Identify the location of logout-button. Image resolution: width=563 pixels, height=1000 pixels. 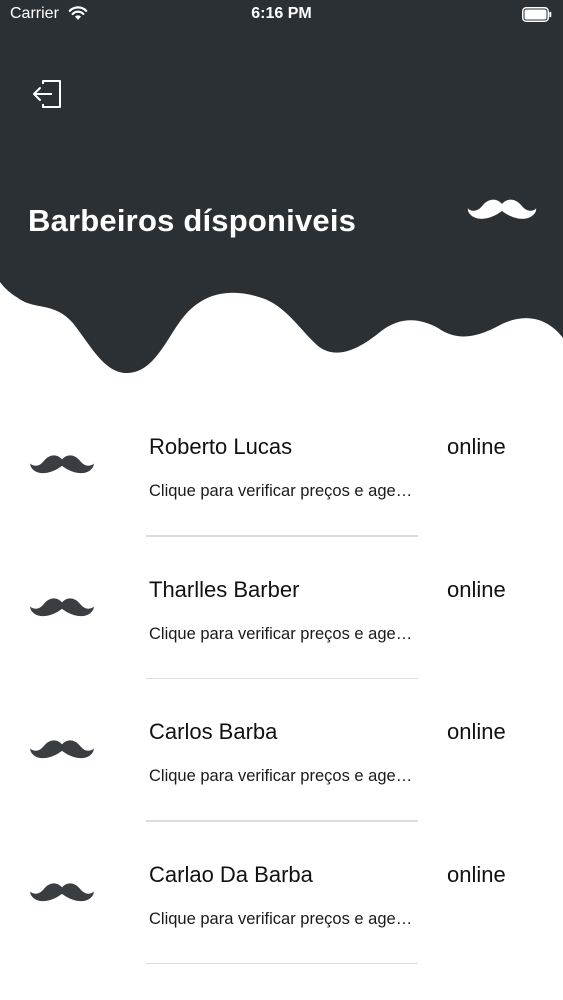
(47, 94).